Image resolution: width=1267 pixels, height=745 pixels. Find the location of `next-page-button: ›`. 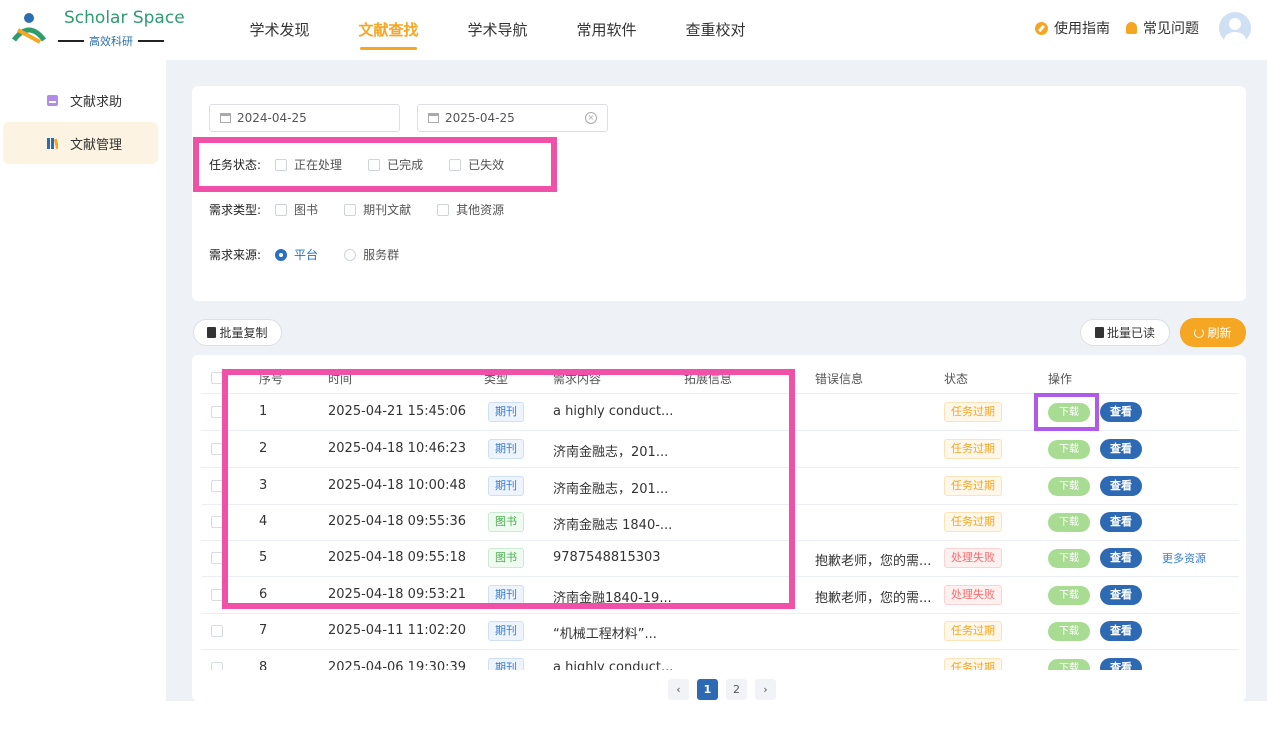

next-page-button: › is located at coordinates (765, 689).